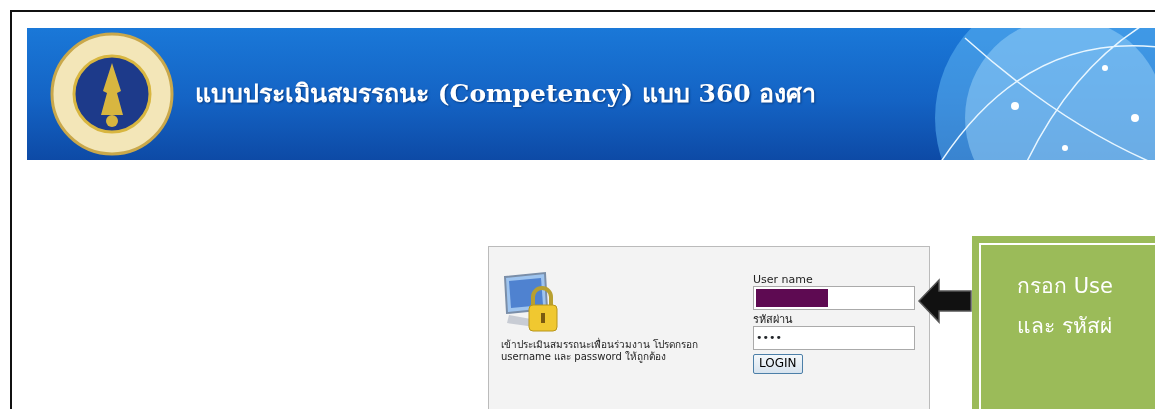 The image size is (1155, 409). What do you see at coordinates (600, 351) in the screenshot?
I see `login-instructions: เข้าประเมินสมรรถนะเพื่อนร่วมงาน โปรดกรอก username และ password ให้ถูกต้อง` at bounding box center [600, 351].